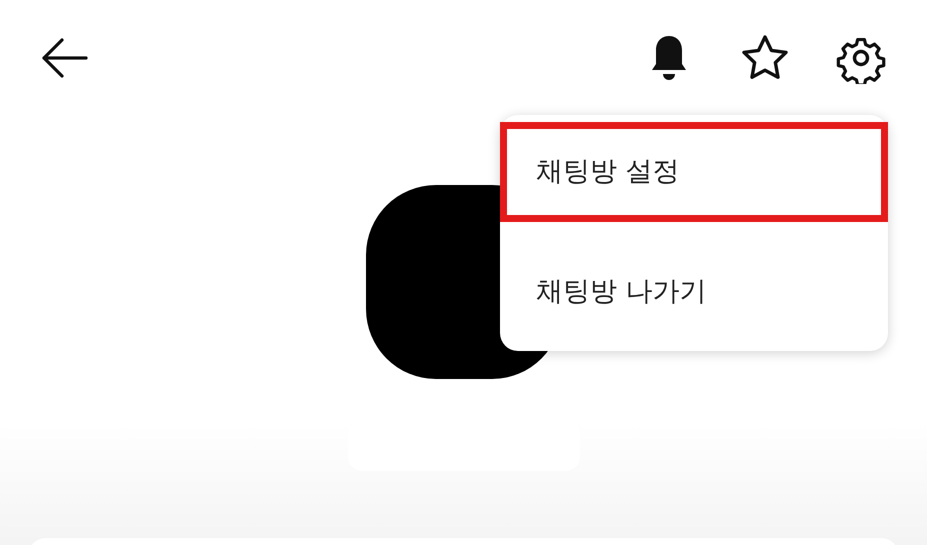  I want to click on menu-item: 채팅방 나가기, so click(694, 292).